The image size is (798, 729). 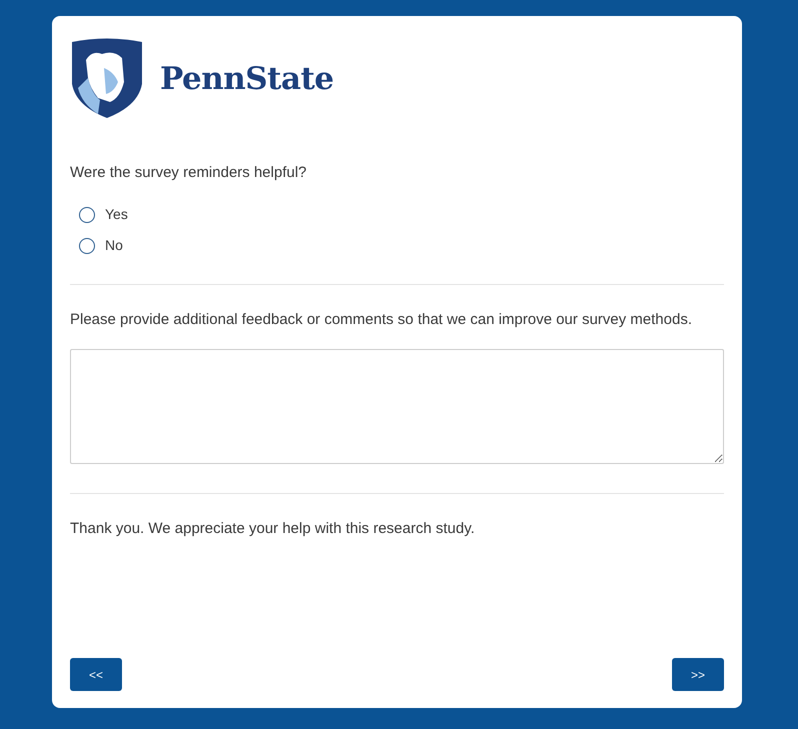 What do you see at coordinates (381, 320) in the screenshot?
I see `question-text: Please provide additional feedback or comments so that we can improve our survey methods.` at bounding box center [381, 320].